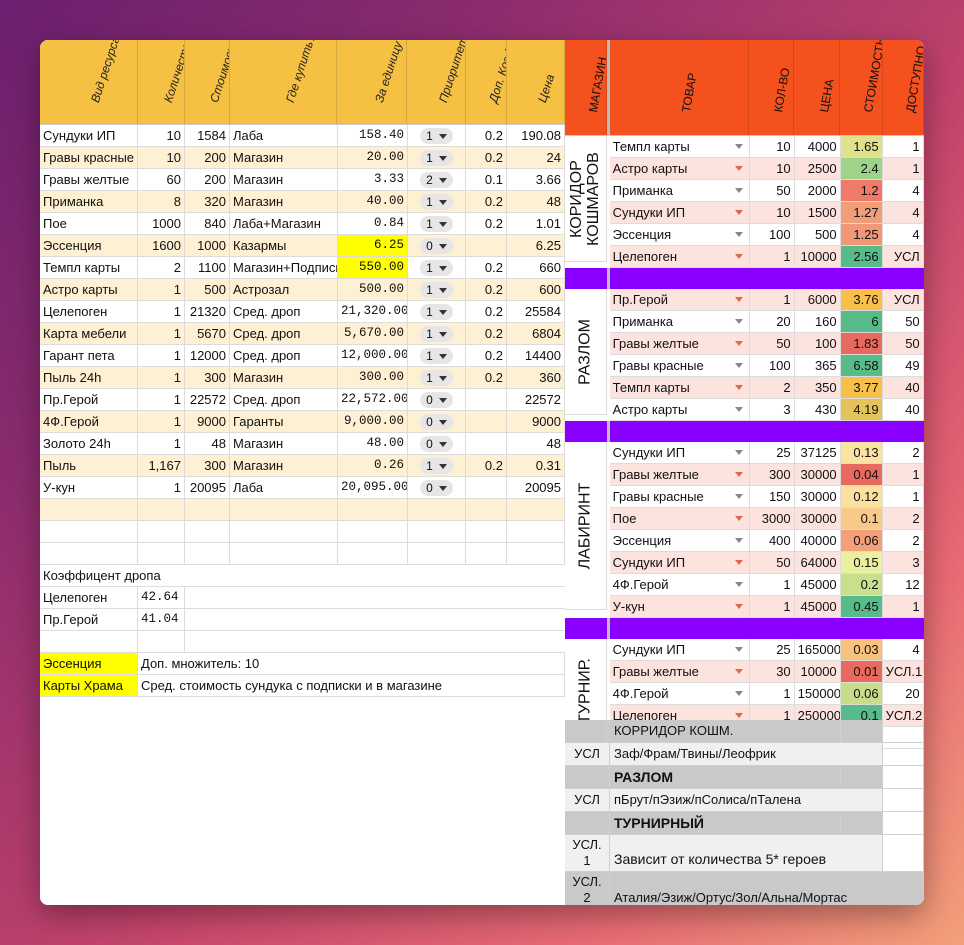 Image resolution: width=964 pixels, height=945 pixels. What do you see at coordinates (772, 87) in the screenshot?
I see `header-qty: КОЛ-ВО` at bounding box center [772, 87].